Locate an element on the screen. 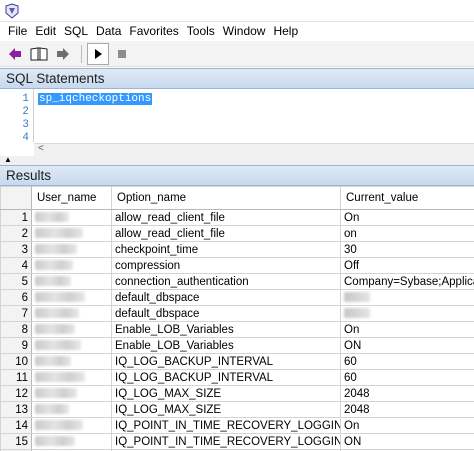 The width and height of the screenshot is (474, 451). table-row: 1 allow_read_client_file On is located at coordinates (237, 217).